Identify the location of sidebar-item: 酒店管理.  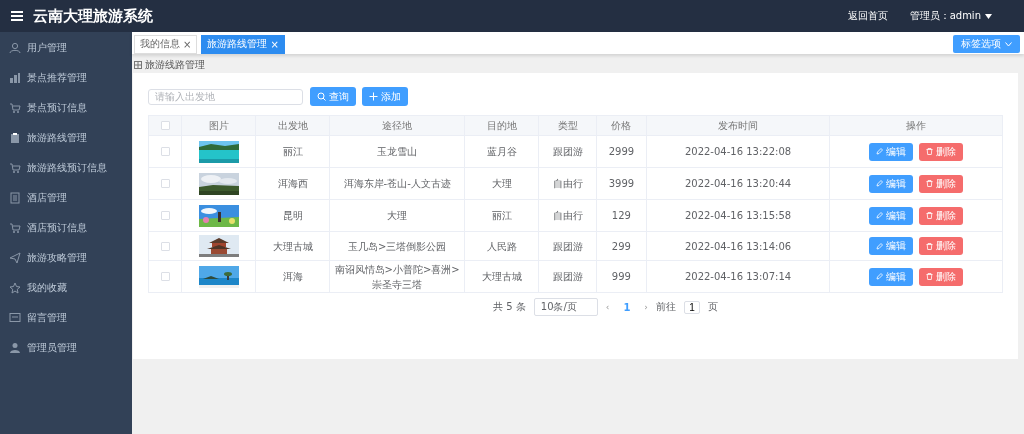
(66, 198).